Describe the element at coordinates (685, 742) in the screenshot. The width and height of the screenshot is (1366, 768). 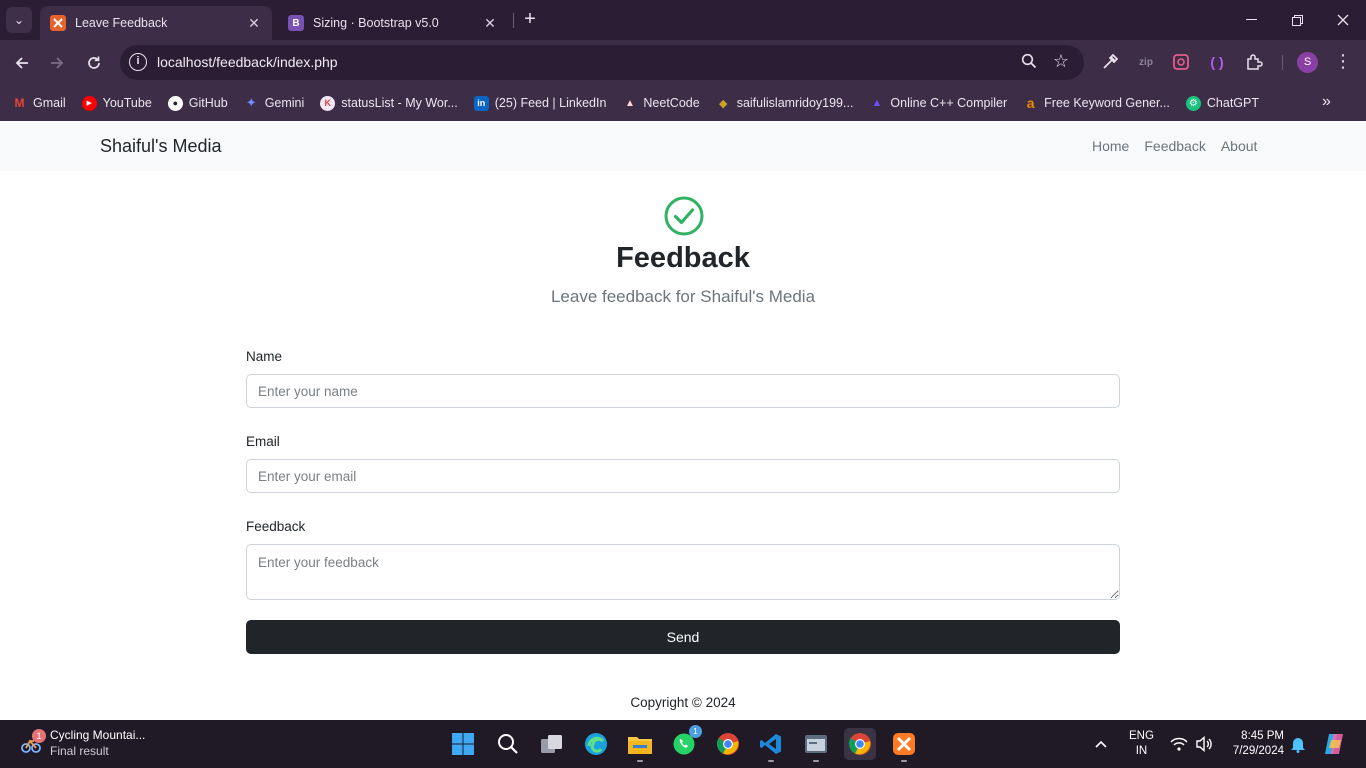
I see `taskbar-whatsapp: 1` at that location.